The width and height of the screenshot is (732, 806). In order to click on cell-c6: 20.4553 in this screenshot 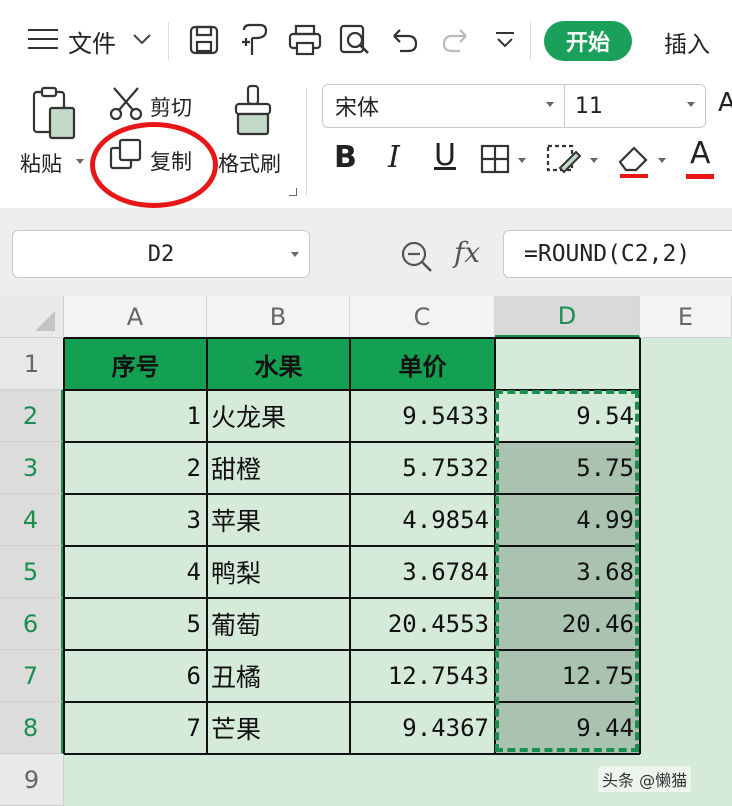, I will do `click(422, 624)`.